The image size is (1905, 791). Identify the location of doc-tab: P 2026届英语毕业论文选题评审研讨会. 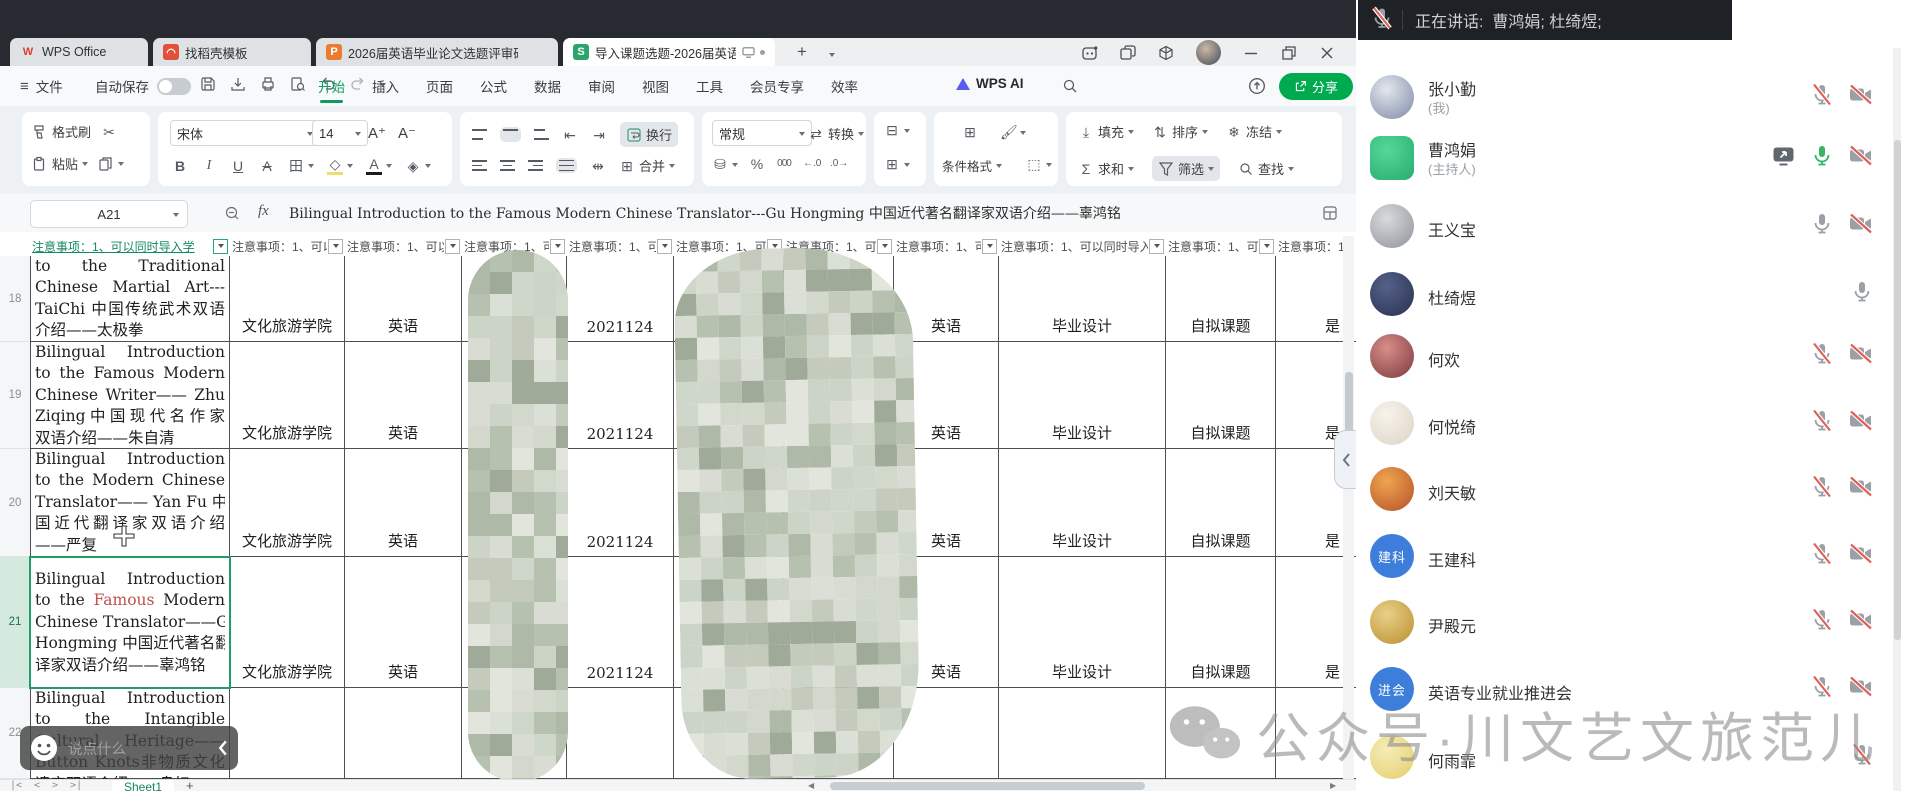
(437, 52).